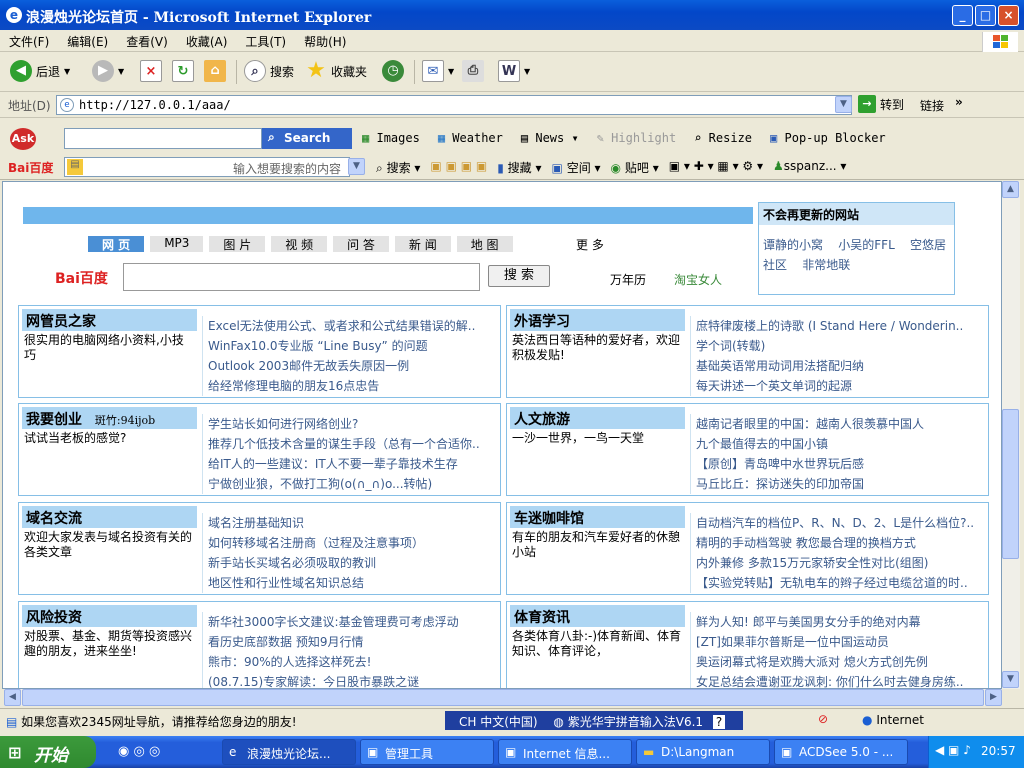  What do you see at coordinates (470, 138) in the screenshot?
I see `weather-button: ▦ Weather` at bounding box center [470, 138].